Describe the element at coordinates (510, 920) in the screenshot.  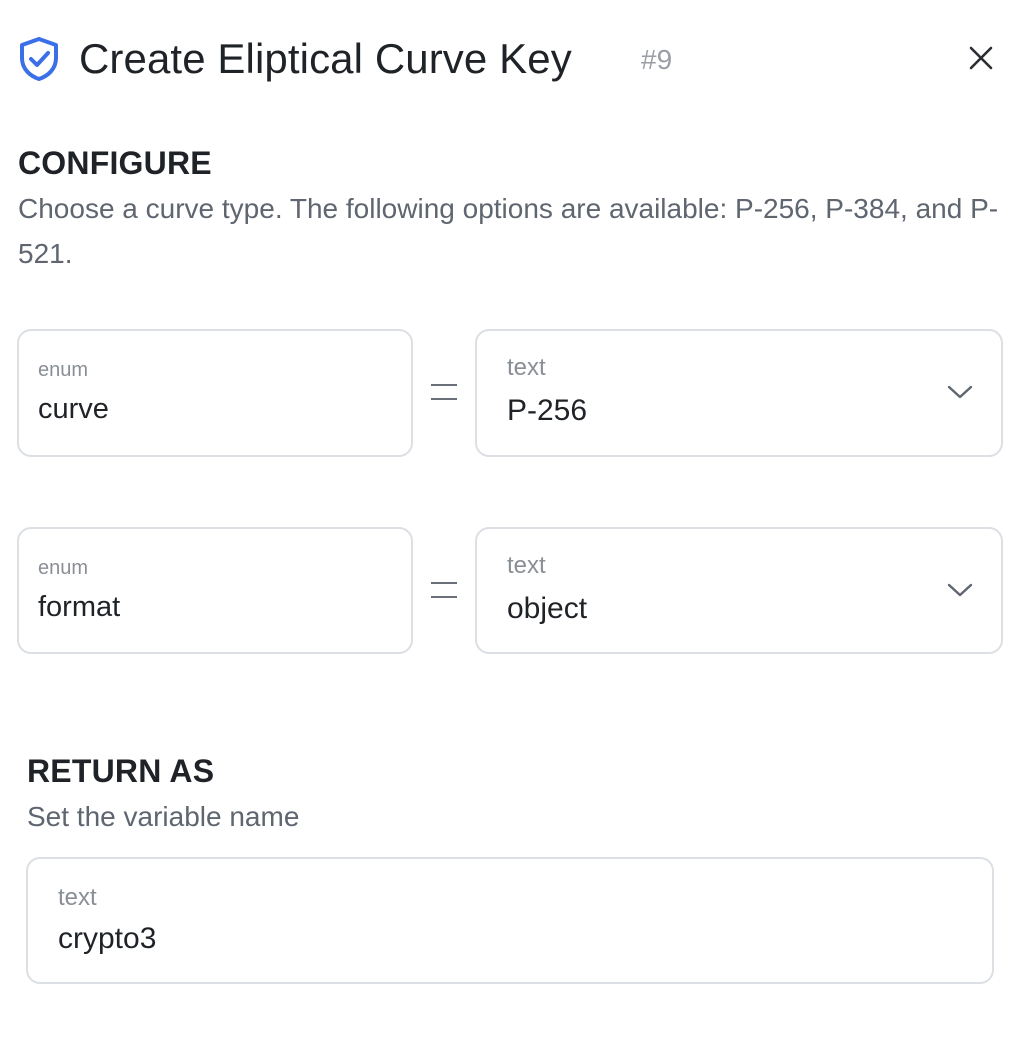
I see `return-variable-field: text crypto3` at that location.